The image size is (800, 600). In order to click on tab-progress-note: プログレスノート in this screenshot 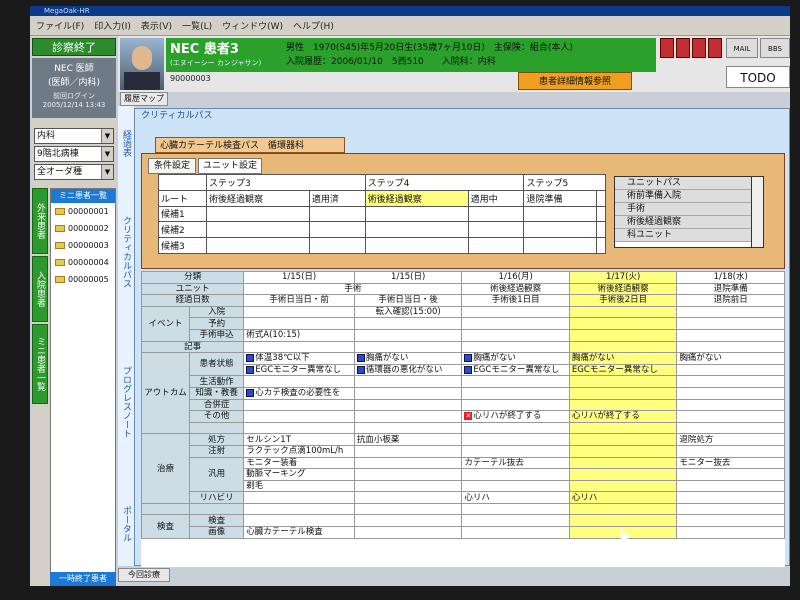, I will do `click(126, 402)`.